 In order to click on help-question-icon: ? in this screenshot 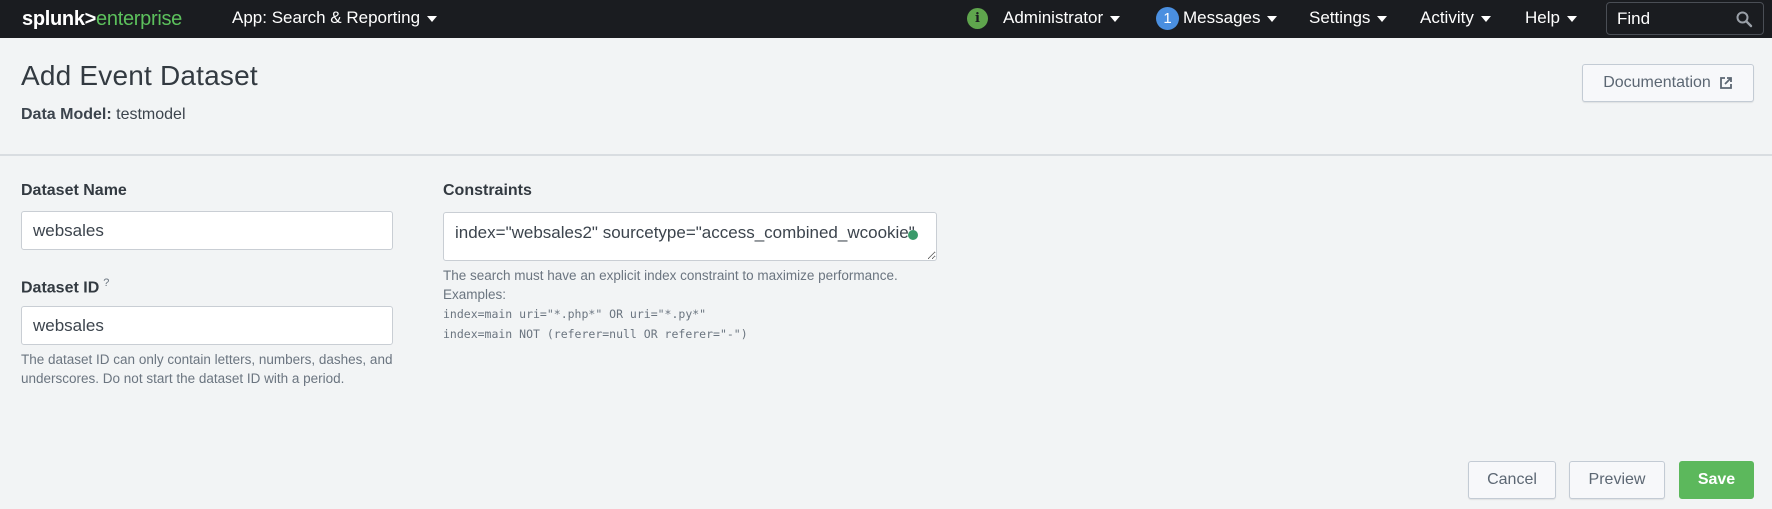, I will do `click(106, 283)`.